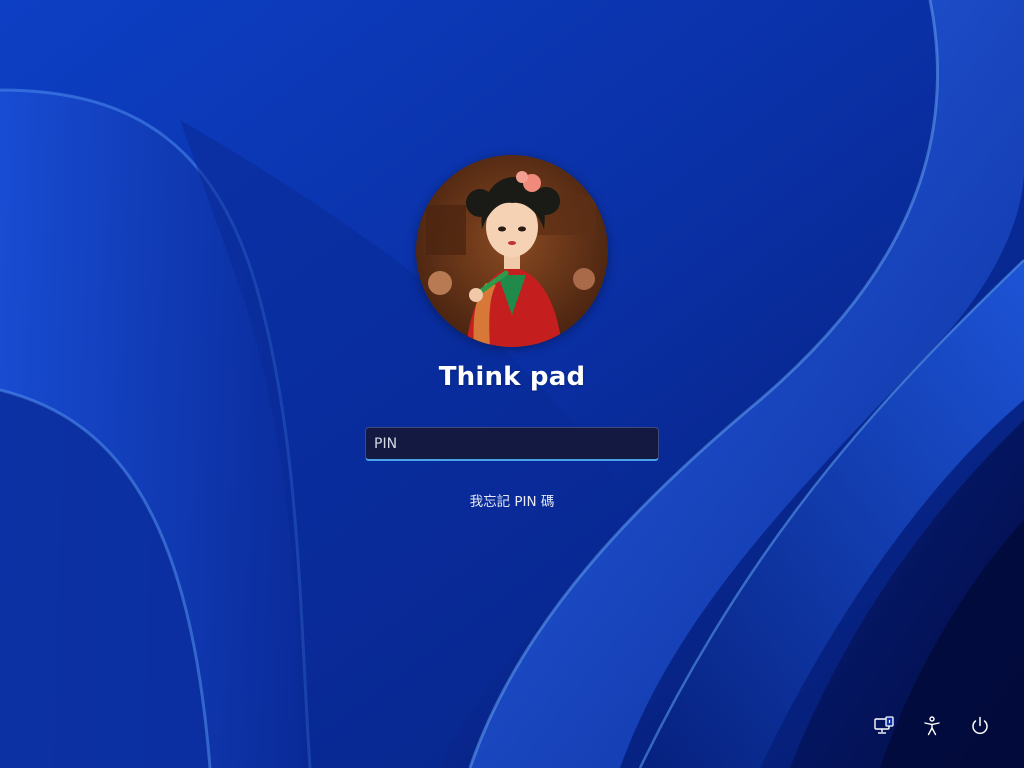 The image size is (1024, 768). I want to click on username: Think pad, so click(512, 377).